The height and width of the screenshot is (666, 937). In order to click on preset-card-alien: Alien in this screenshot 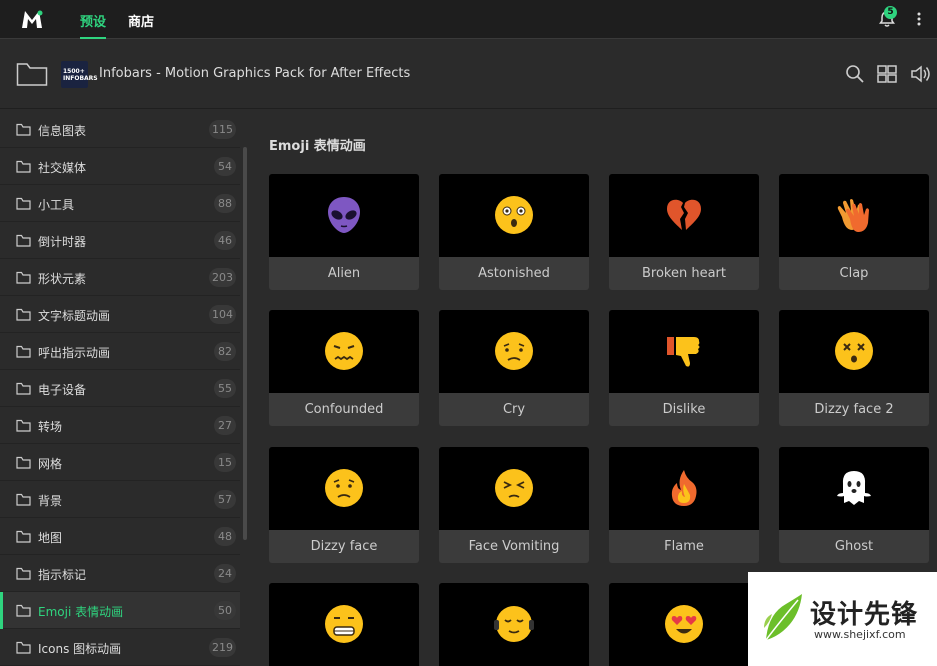, I will do `click(344, 232)`.